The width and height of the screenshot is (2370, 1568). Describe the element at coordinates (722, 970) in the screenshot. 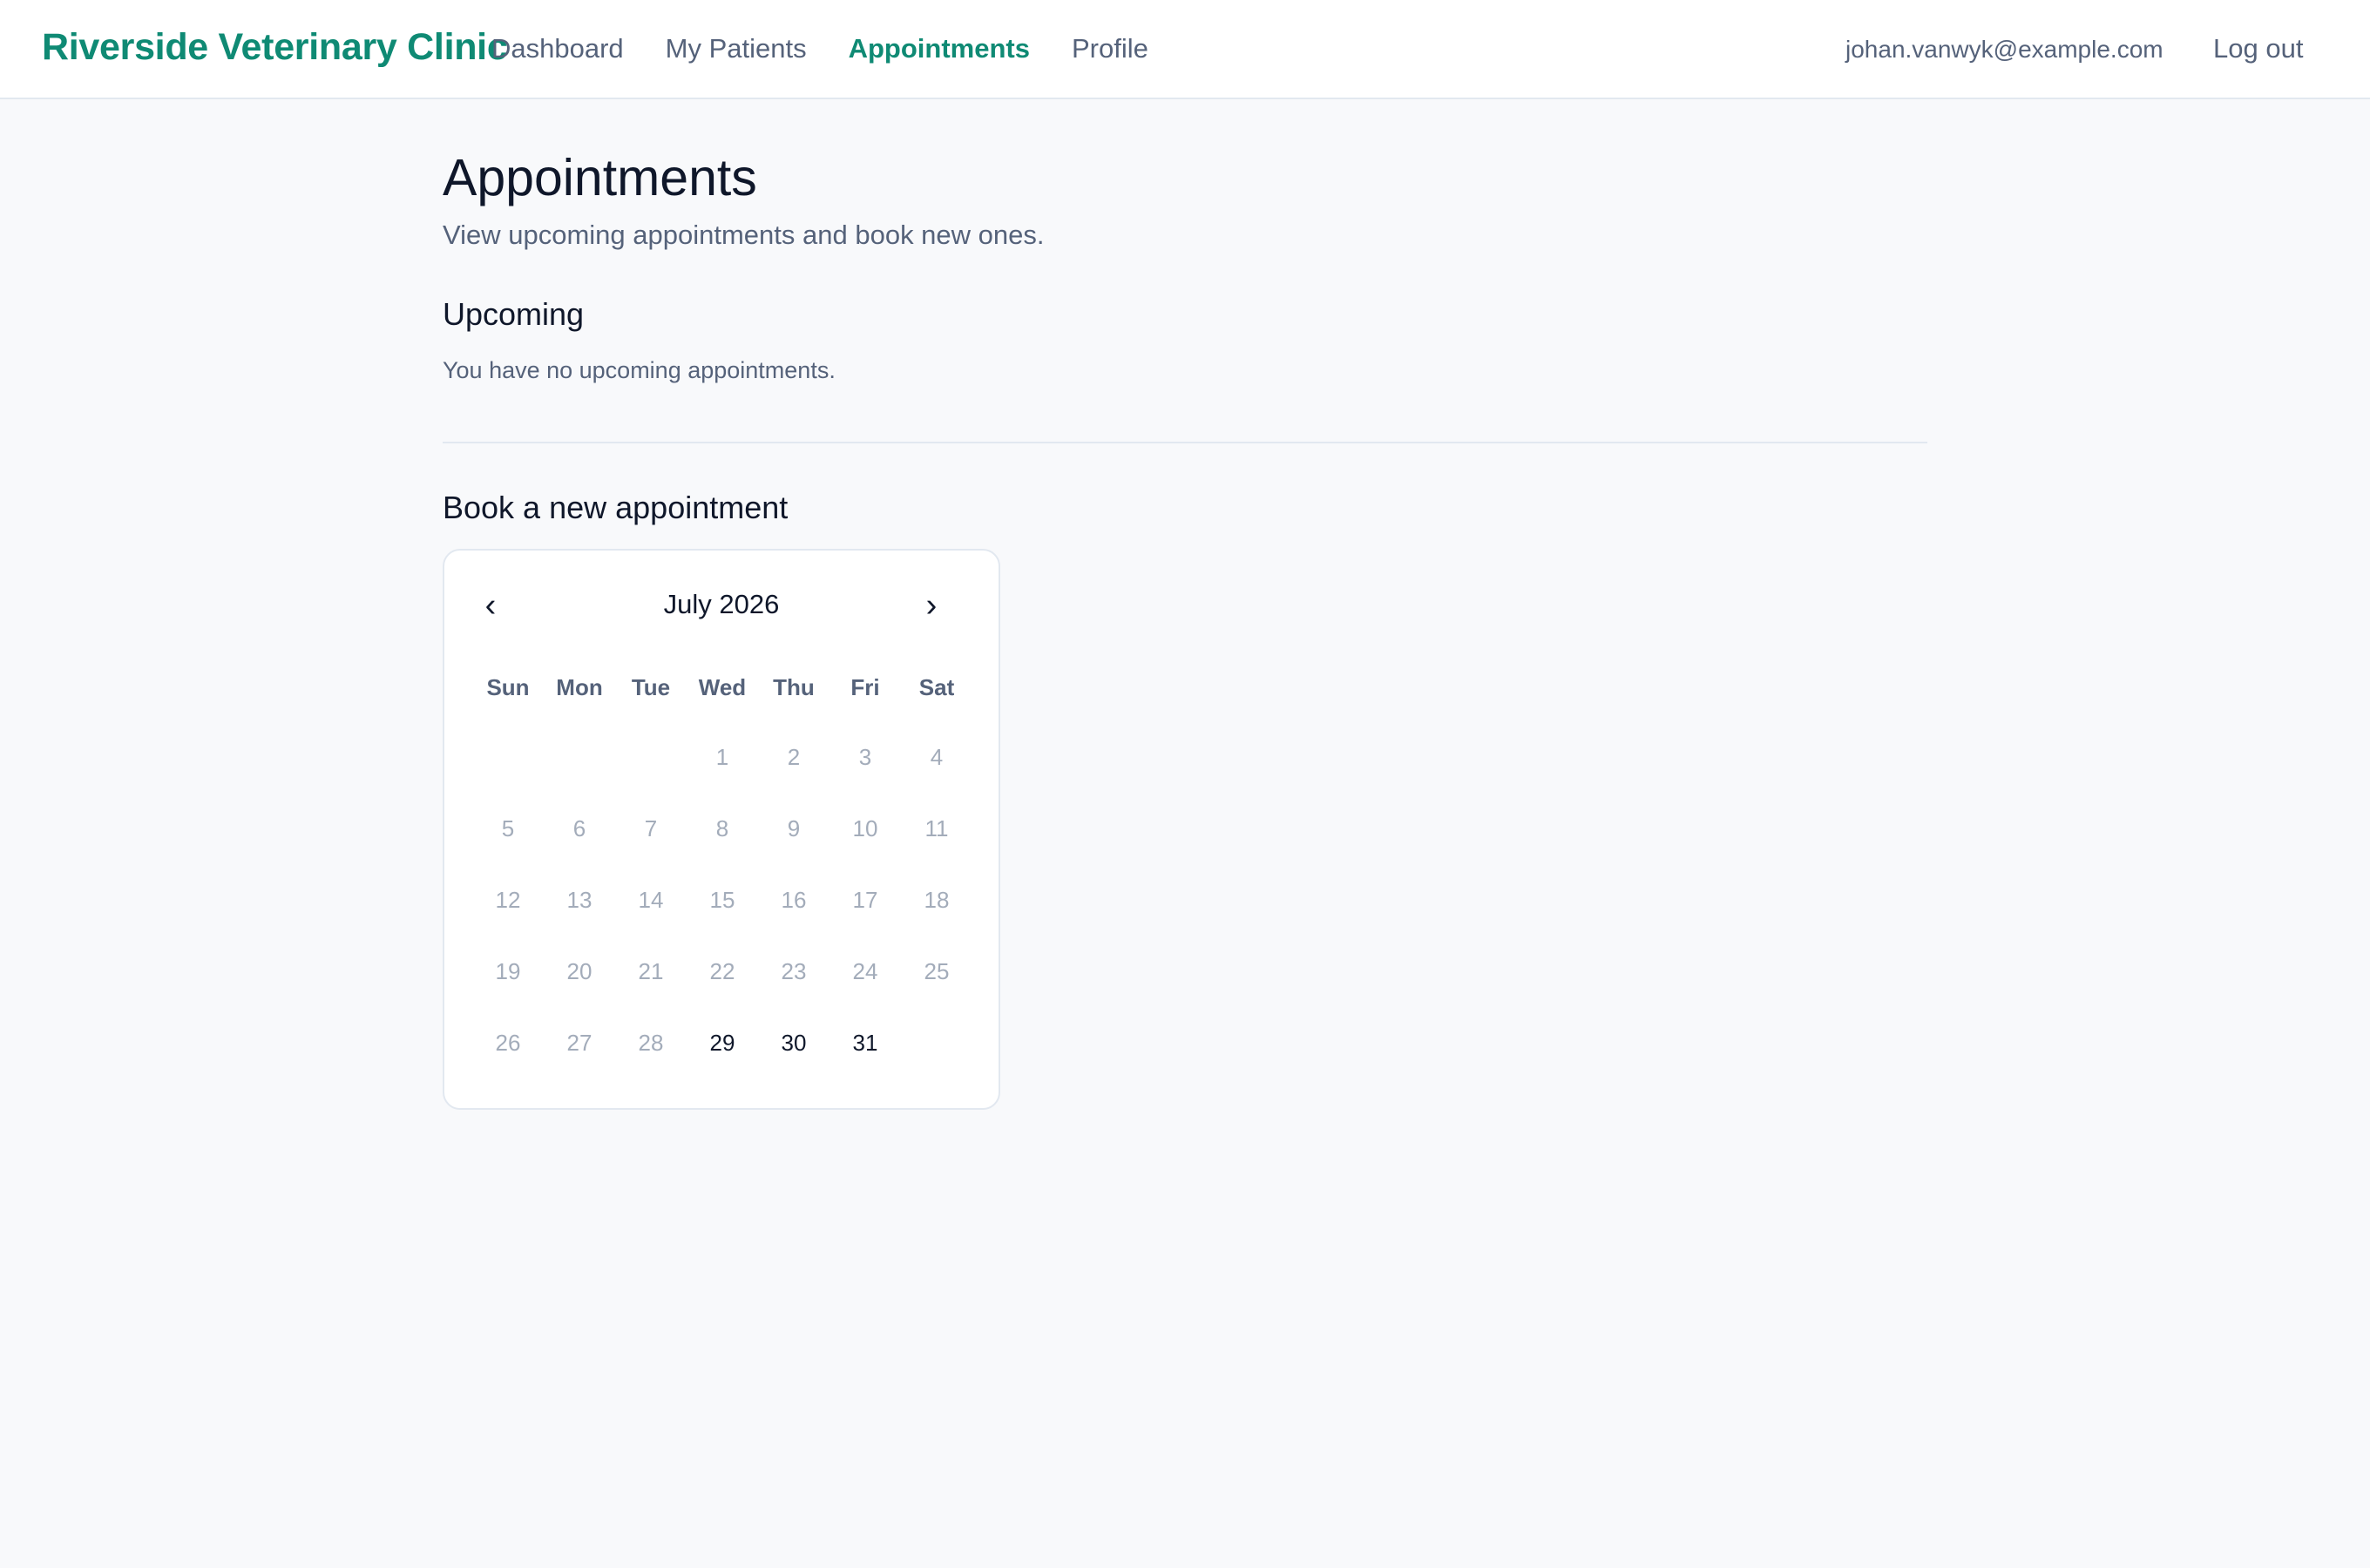

I see `calendar-day-disabled: 22` at that location.